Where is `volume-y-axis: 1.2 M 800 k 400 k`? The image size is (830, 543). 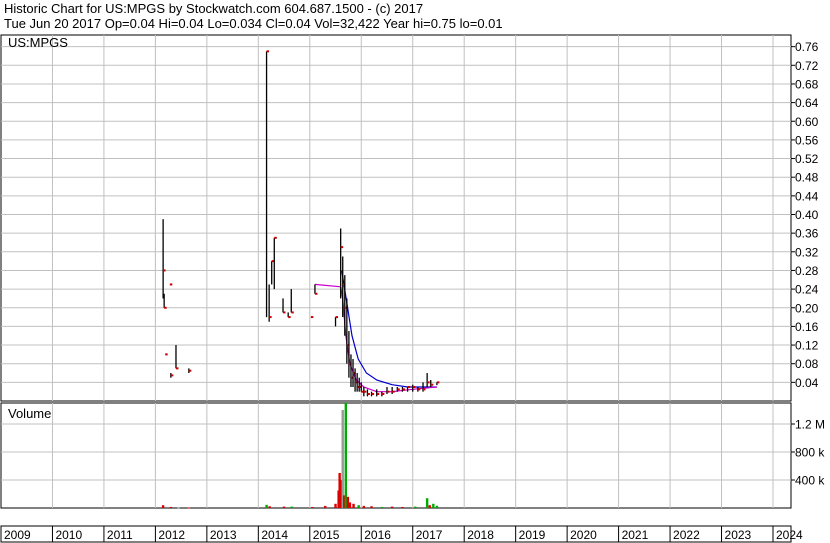 volume-y-axis: 1.2 M 800 k 400 k is located at coordinates (808, 453).